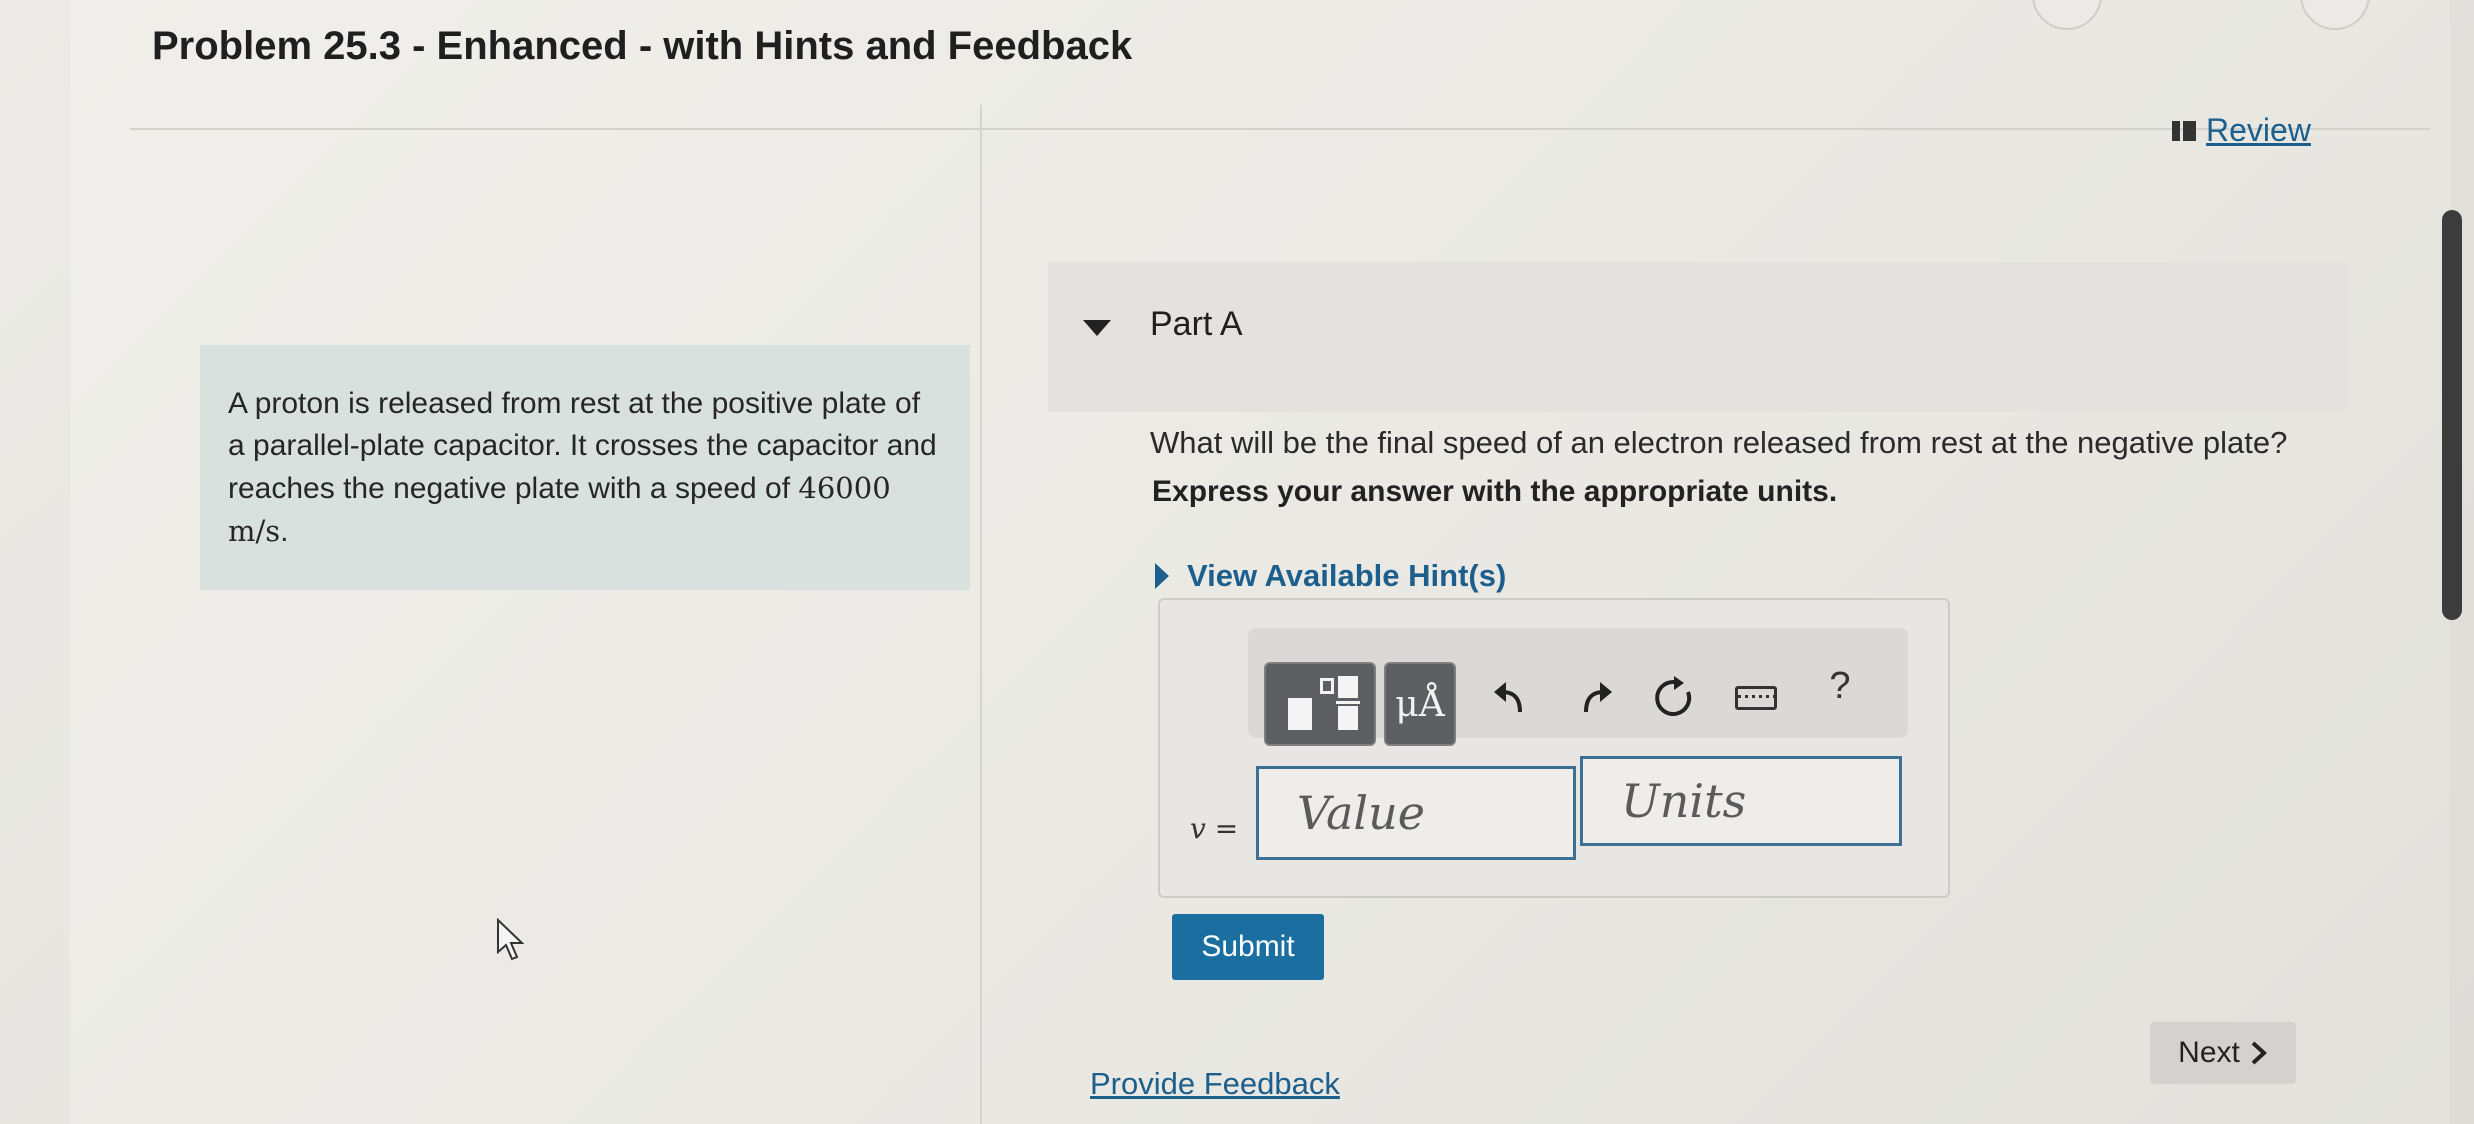 This screenshot has width=2474, height=1124. What do you see at coordinates (1196, 324) in the screenshot?
I see `part-title: Part A` at bounding box center [1196, 324].